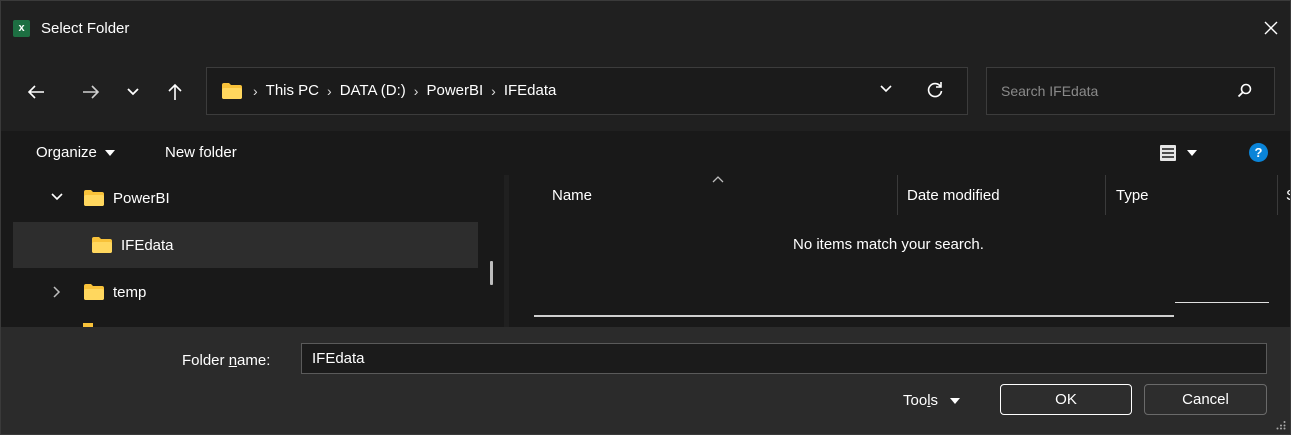  Describe the element at coordinates (1205, 399) in the screenshot. I see `cancel-button: Cancel` at that location.